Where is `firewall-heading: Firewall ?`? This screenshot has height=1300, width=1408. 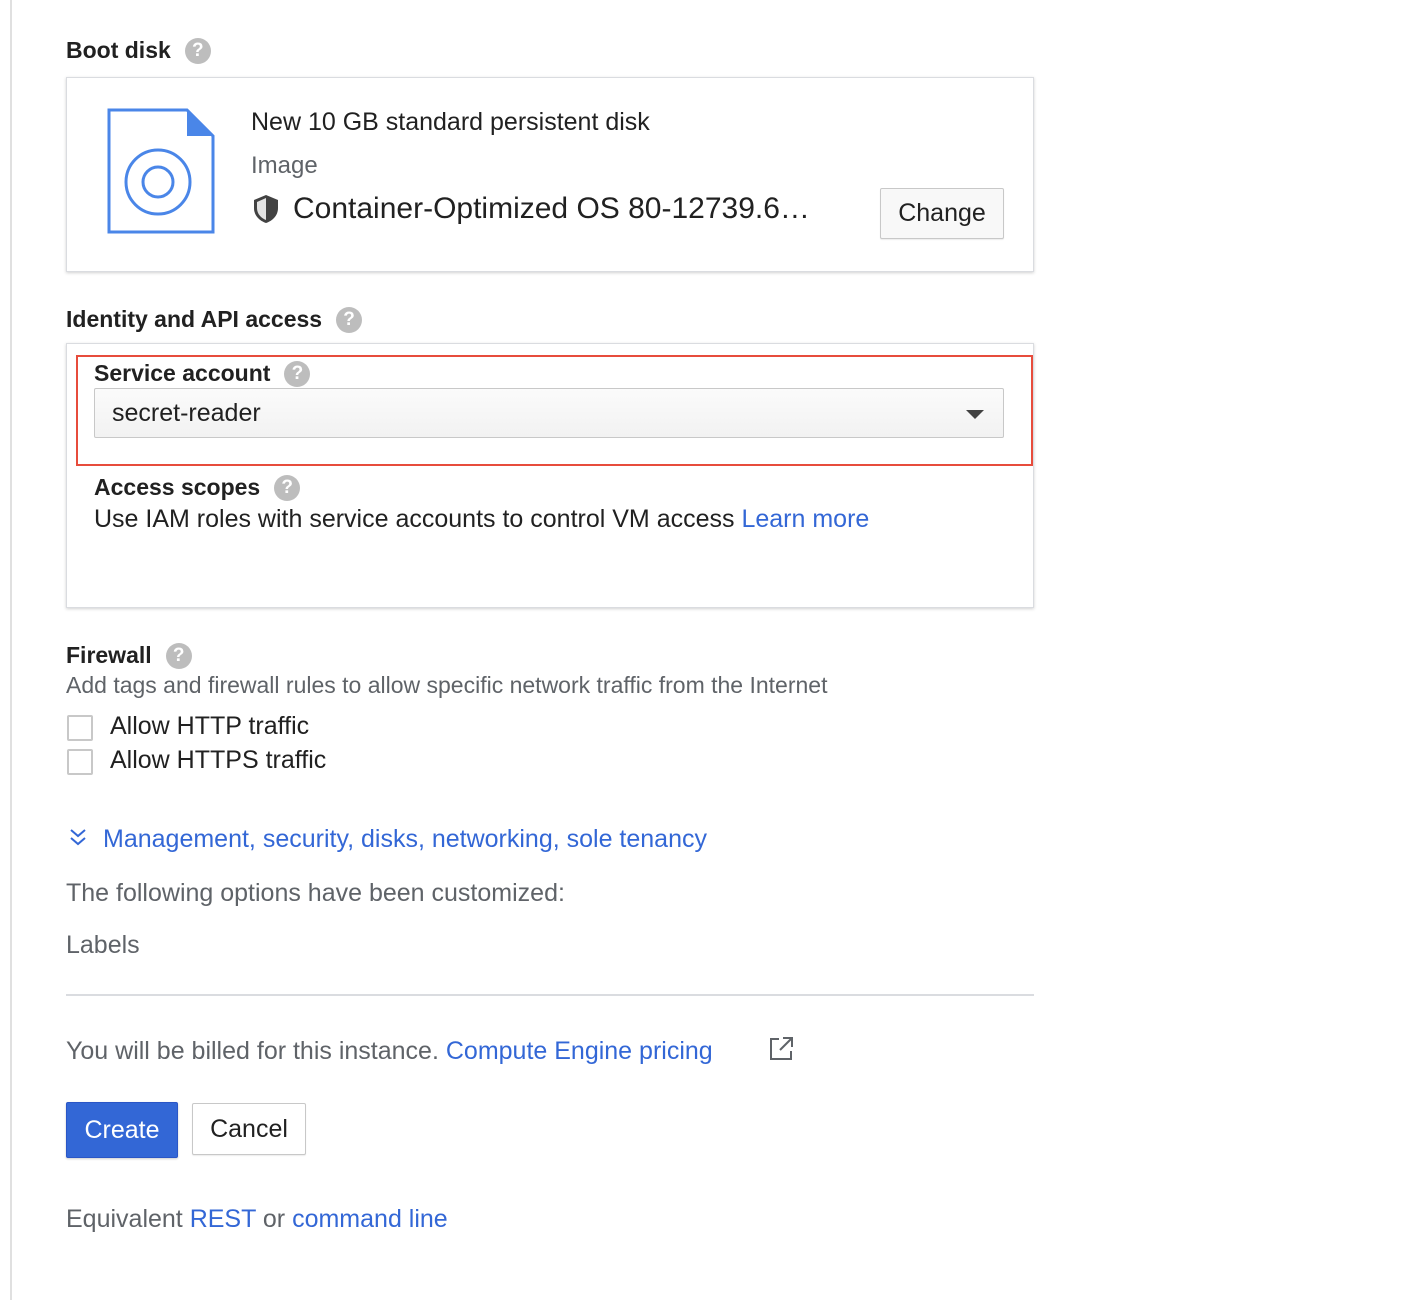 firewall-heading: Firewall ? is located at coordinates (129, 655).